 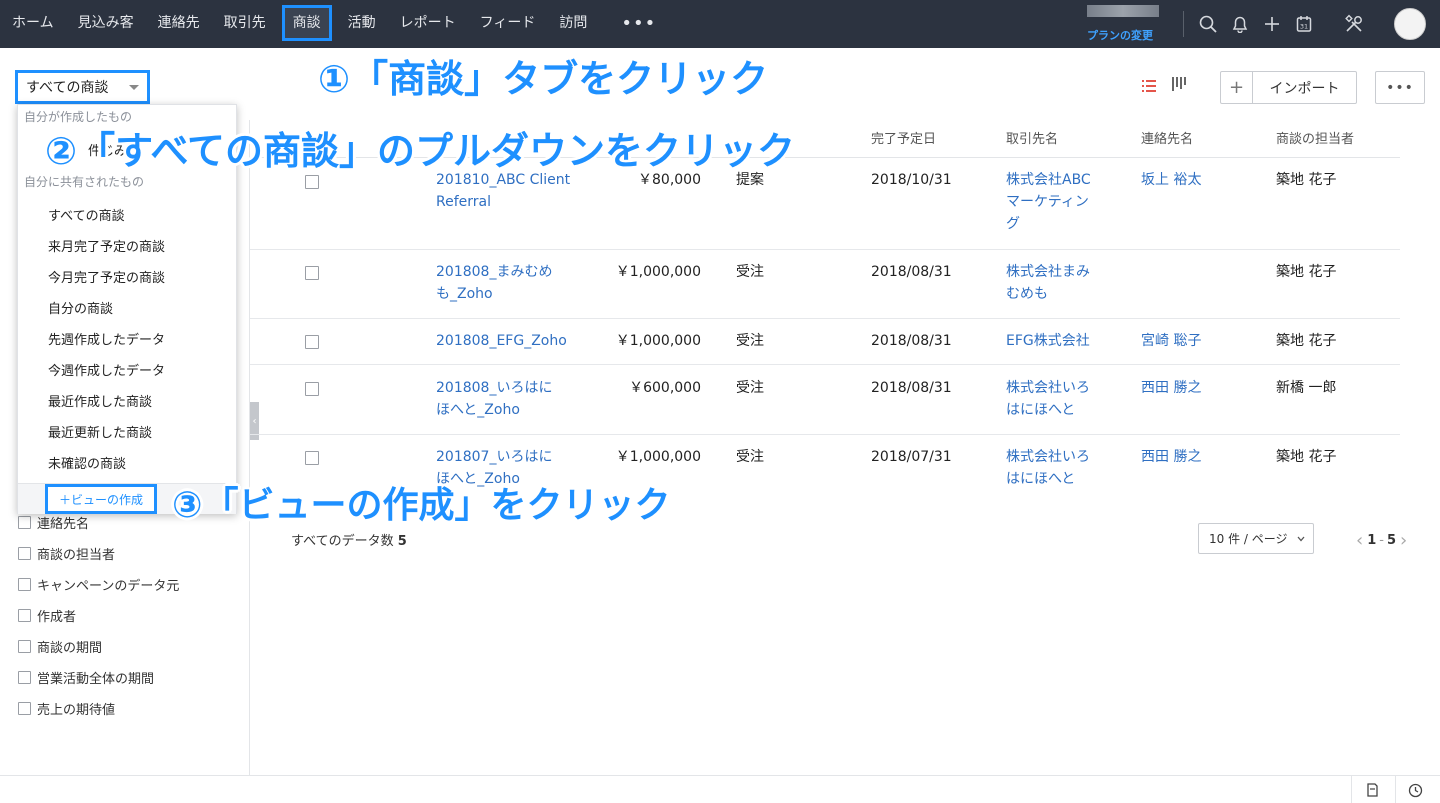 What do you see at coordinates (108, 586) in the screenshot?
I see `filter-label: キャンペーンのデータ元` at bounding box center [108, 586].